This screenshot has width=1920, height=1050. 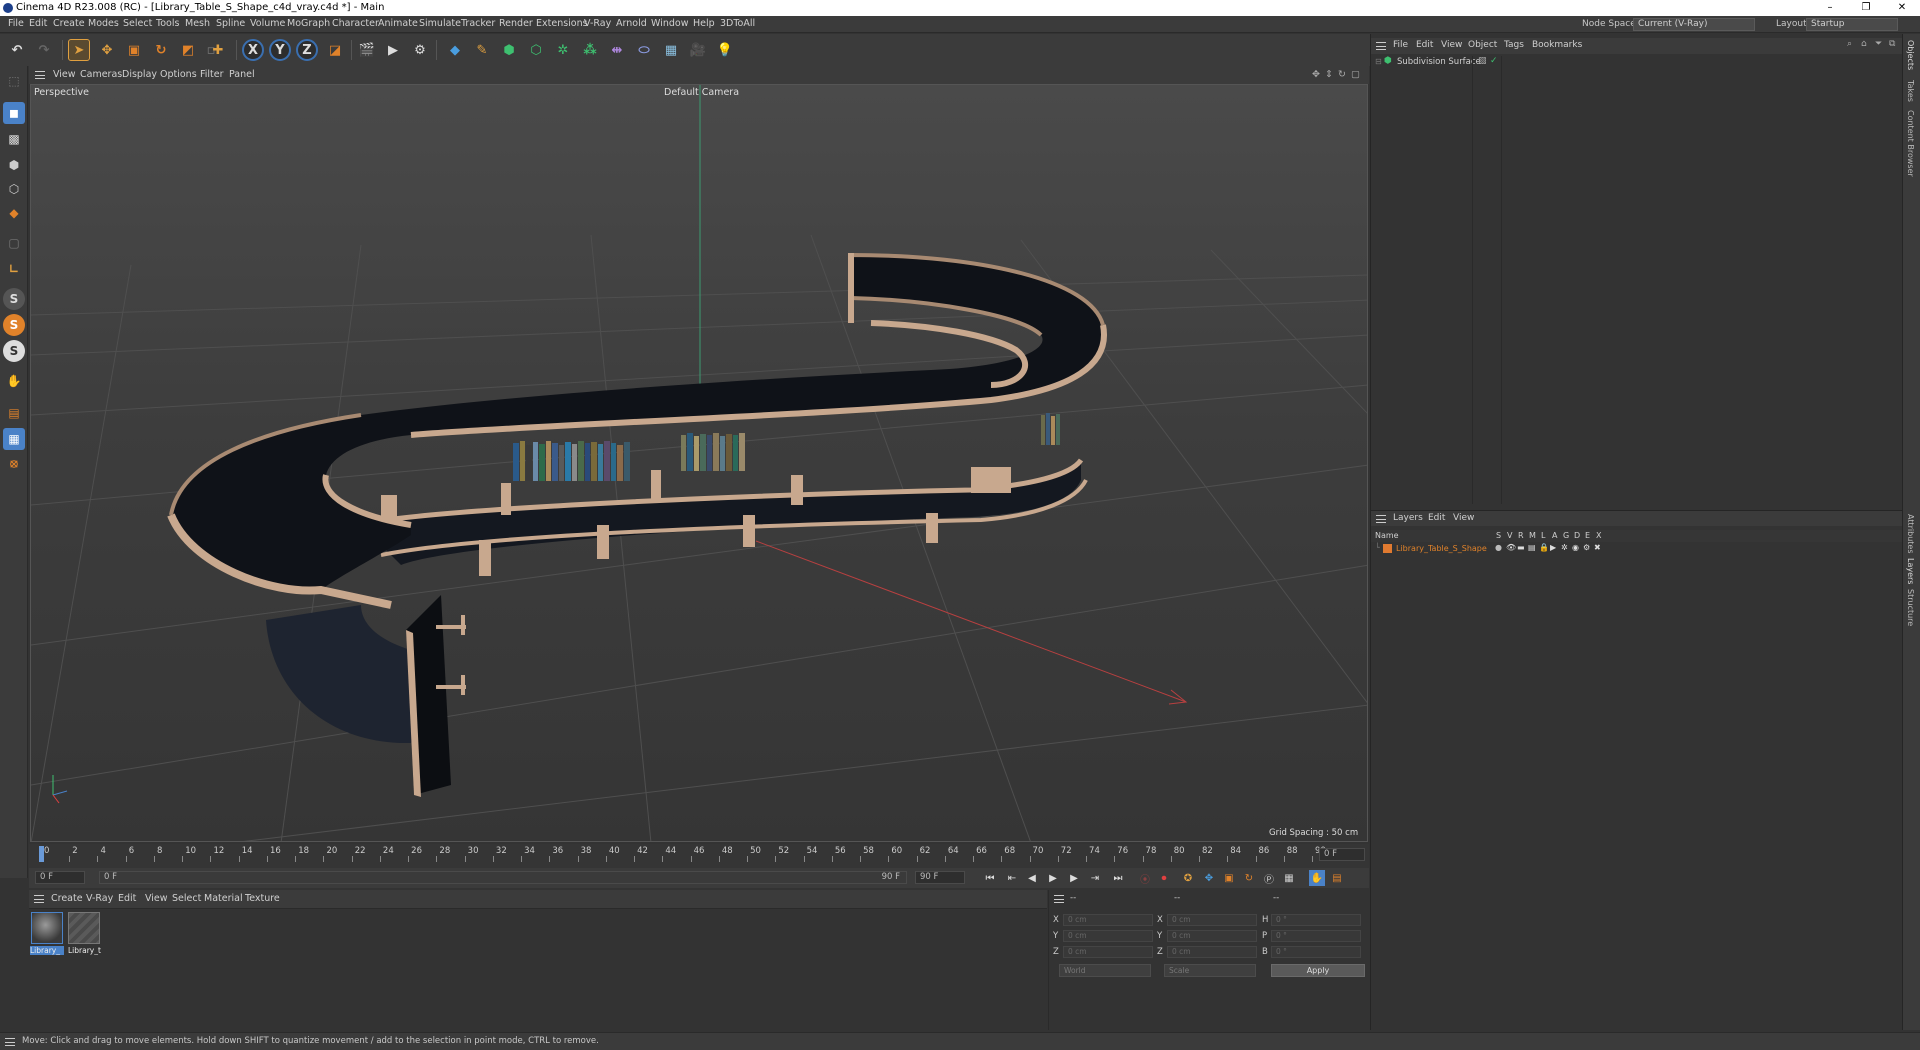 What do you see at coordinates (1209, 878) in the screenshot?
I see `position-key-icon: ✥` at bounding box center [1209, 878].